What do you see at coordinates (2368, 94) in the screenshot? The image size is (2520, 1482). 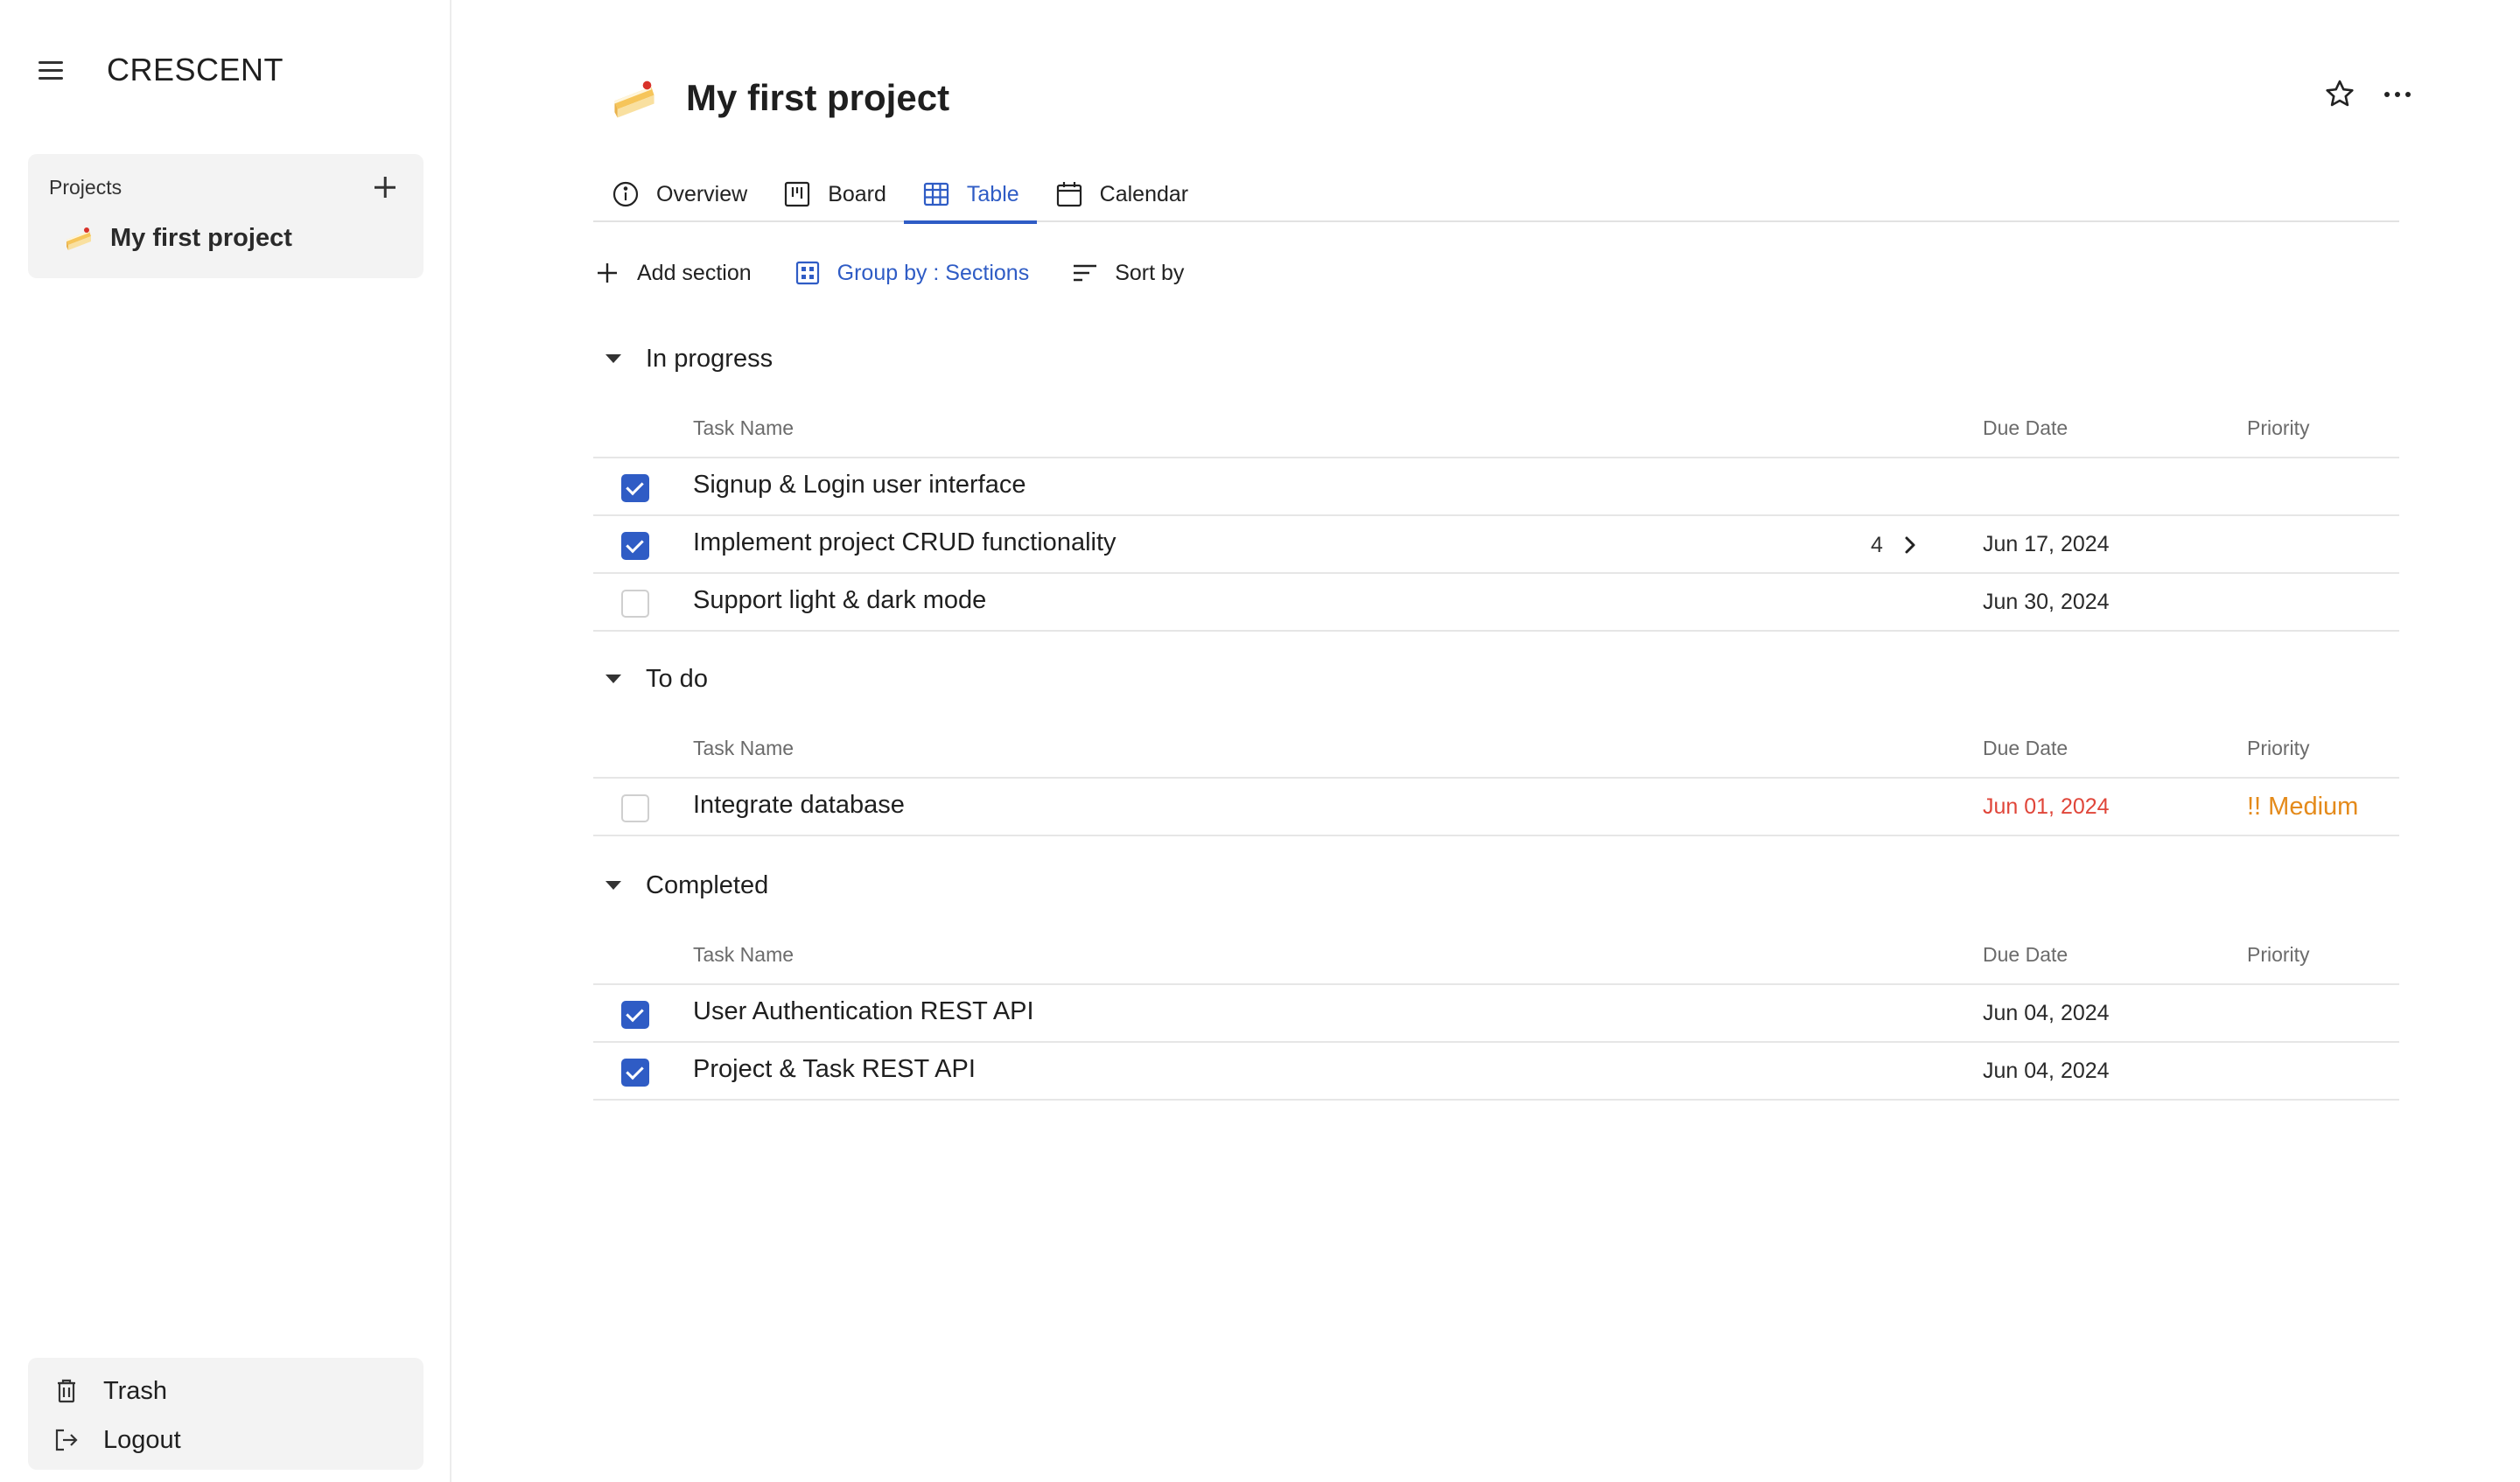 I see `project-actions` at bounding box center [2368, 94].